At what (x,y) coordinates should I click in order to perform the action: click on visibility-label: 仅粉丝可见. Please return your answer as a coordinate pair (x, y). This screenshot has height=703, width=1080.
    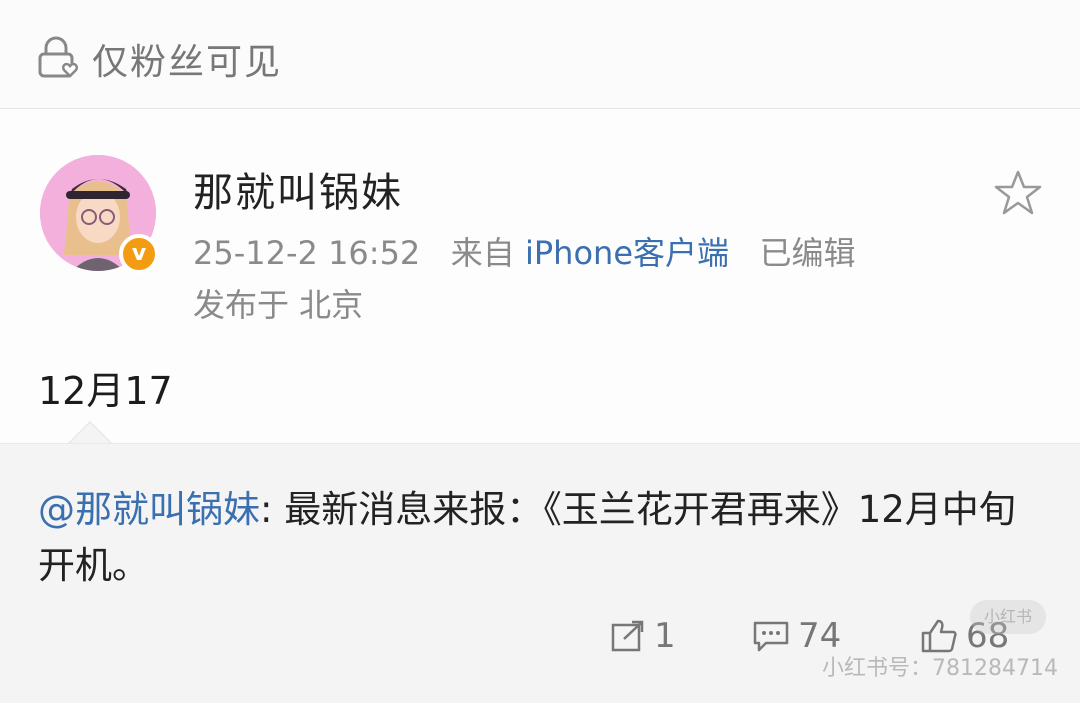
    Looking at the image, I should click on (187, 62).